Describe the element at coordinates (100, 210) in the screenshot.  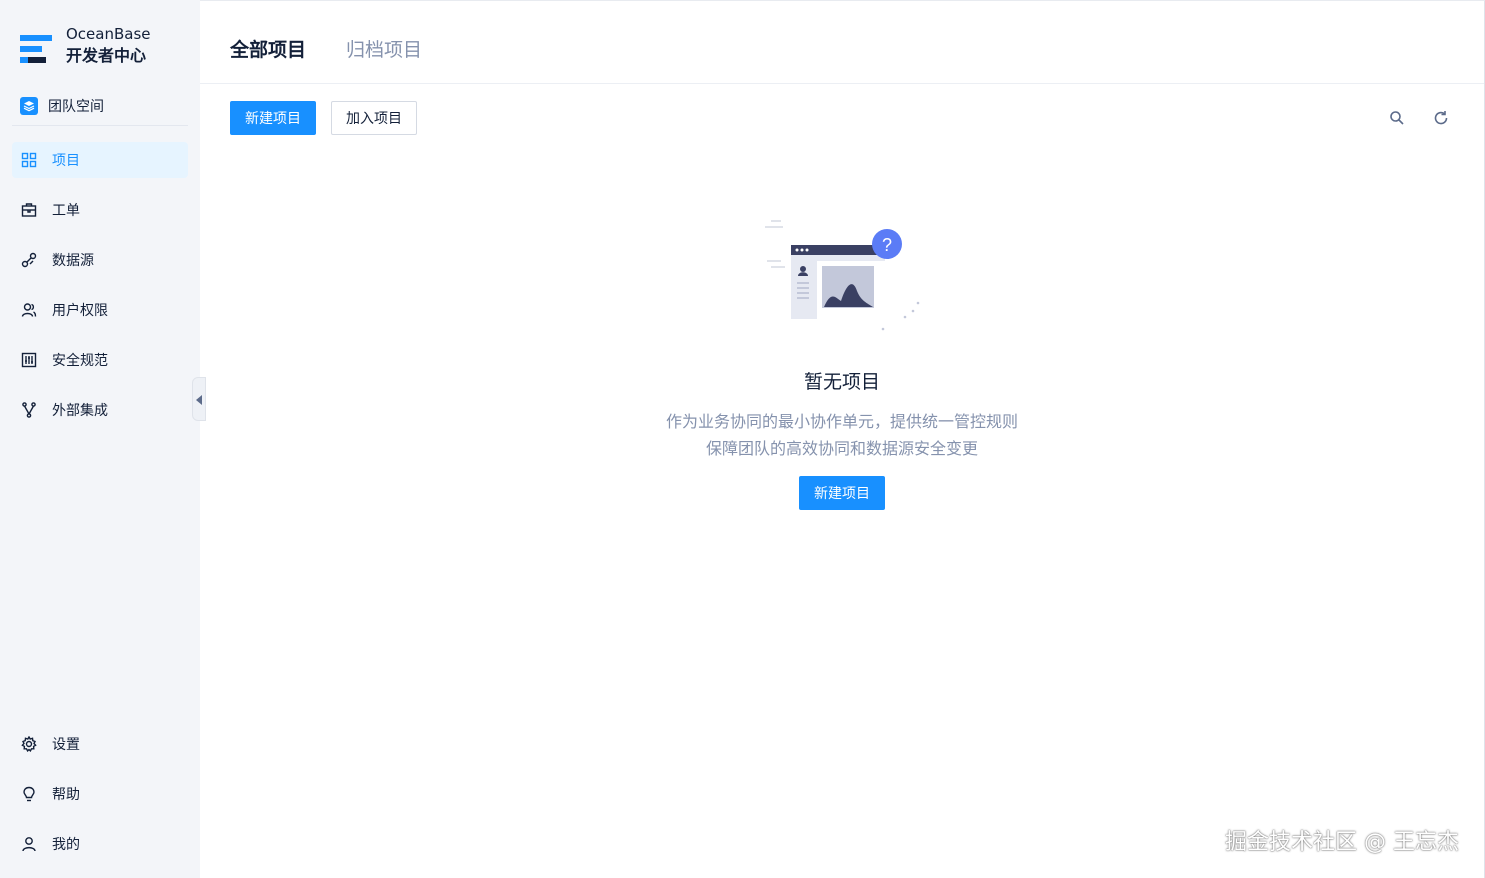
I see `sidebar-item-ticket: 工单` at that location.